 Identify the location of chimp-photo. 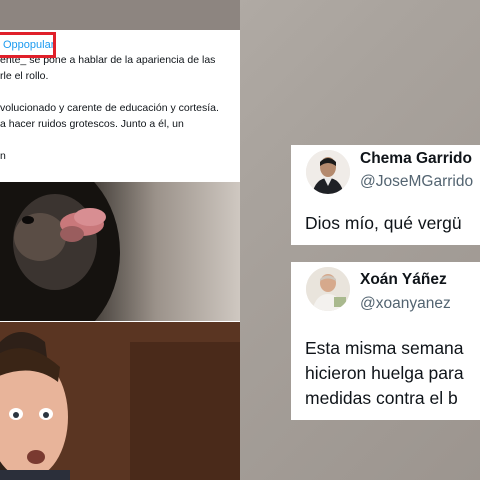
(120, 252).